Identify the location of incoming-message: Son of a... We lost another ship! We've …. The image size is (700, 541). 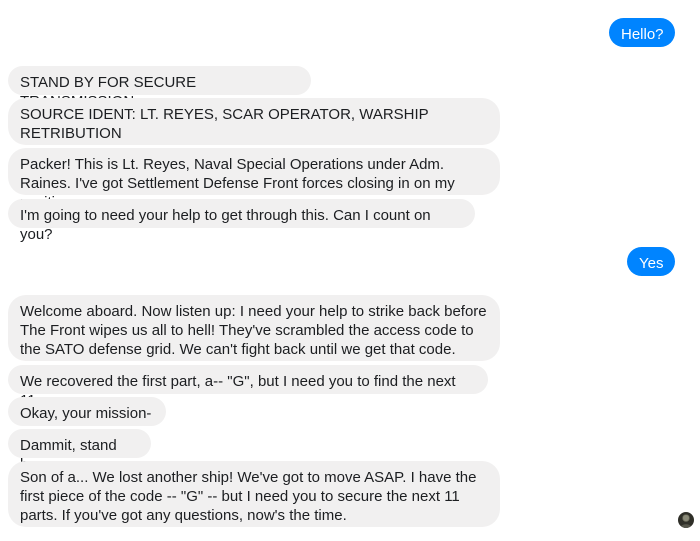
(254, 494).